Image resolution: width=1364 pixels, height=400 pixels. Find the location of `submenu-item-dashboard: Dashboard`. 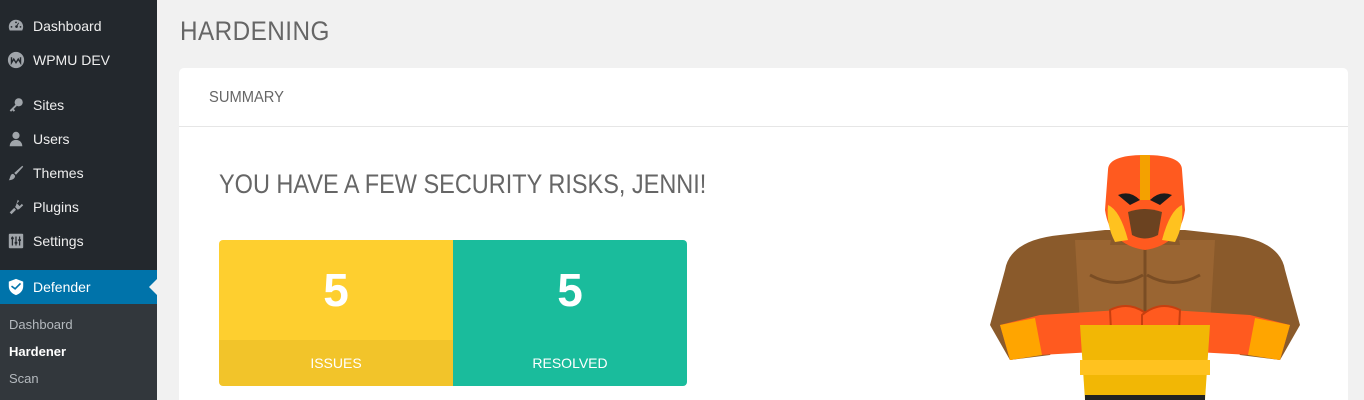

submenu-item-dashboard: Dashboard is located at coordinates (41, 324).